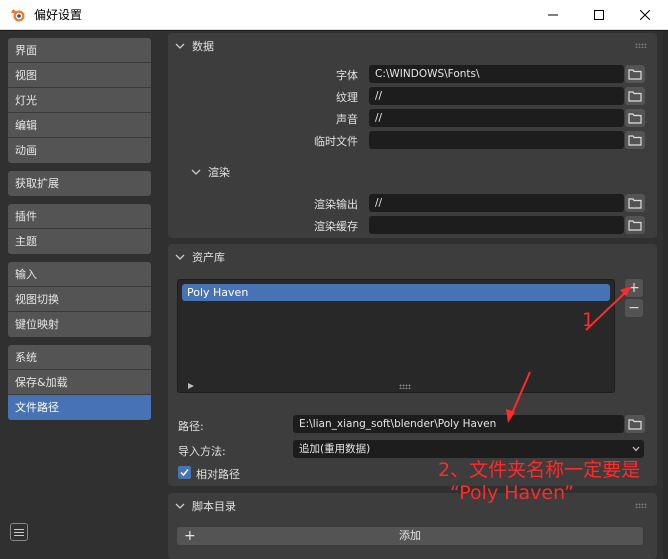  I want to click on add-script-directory-button: + 添加, so click(410, 536).